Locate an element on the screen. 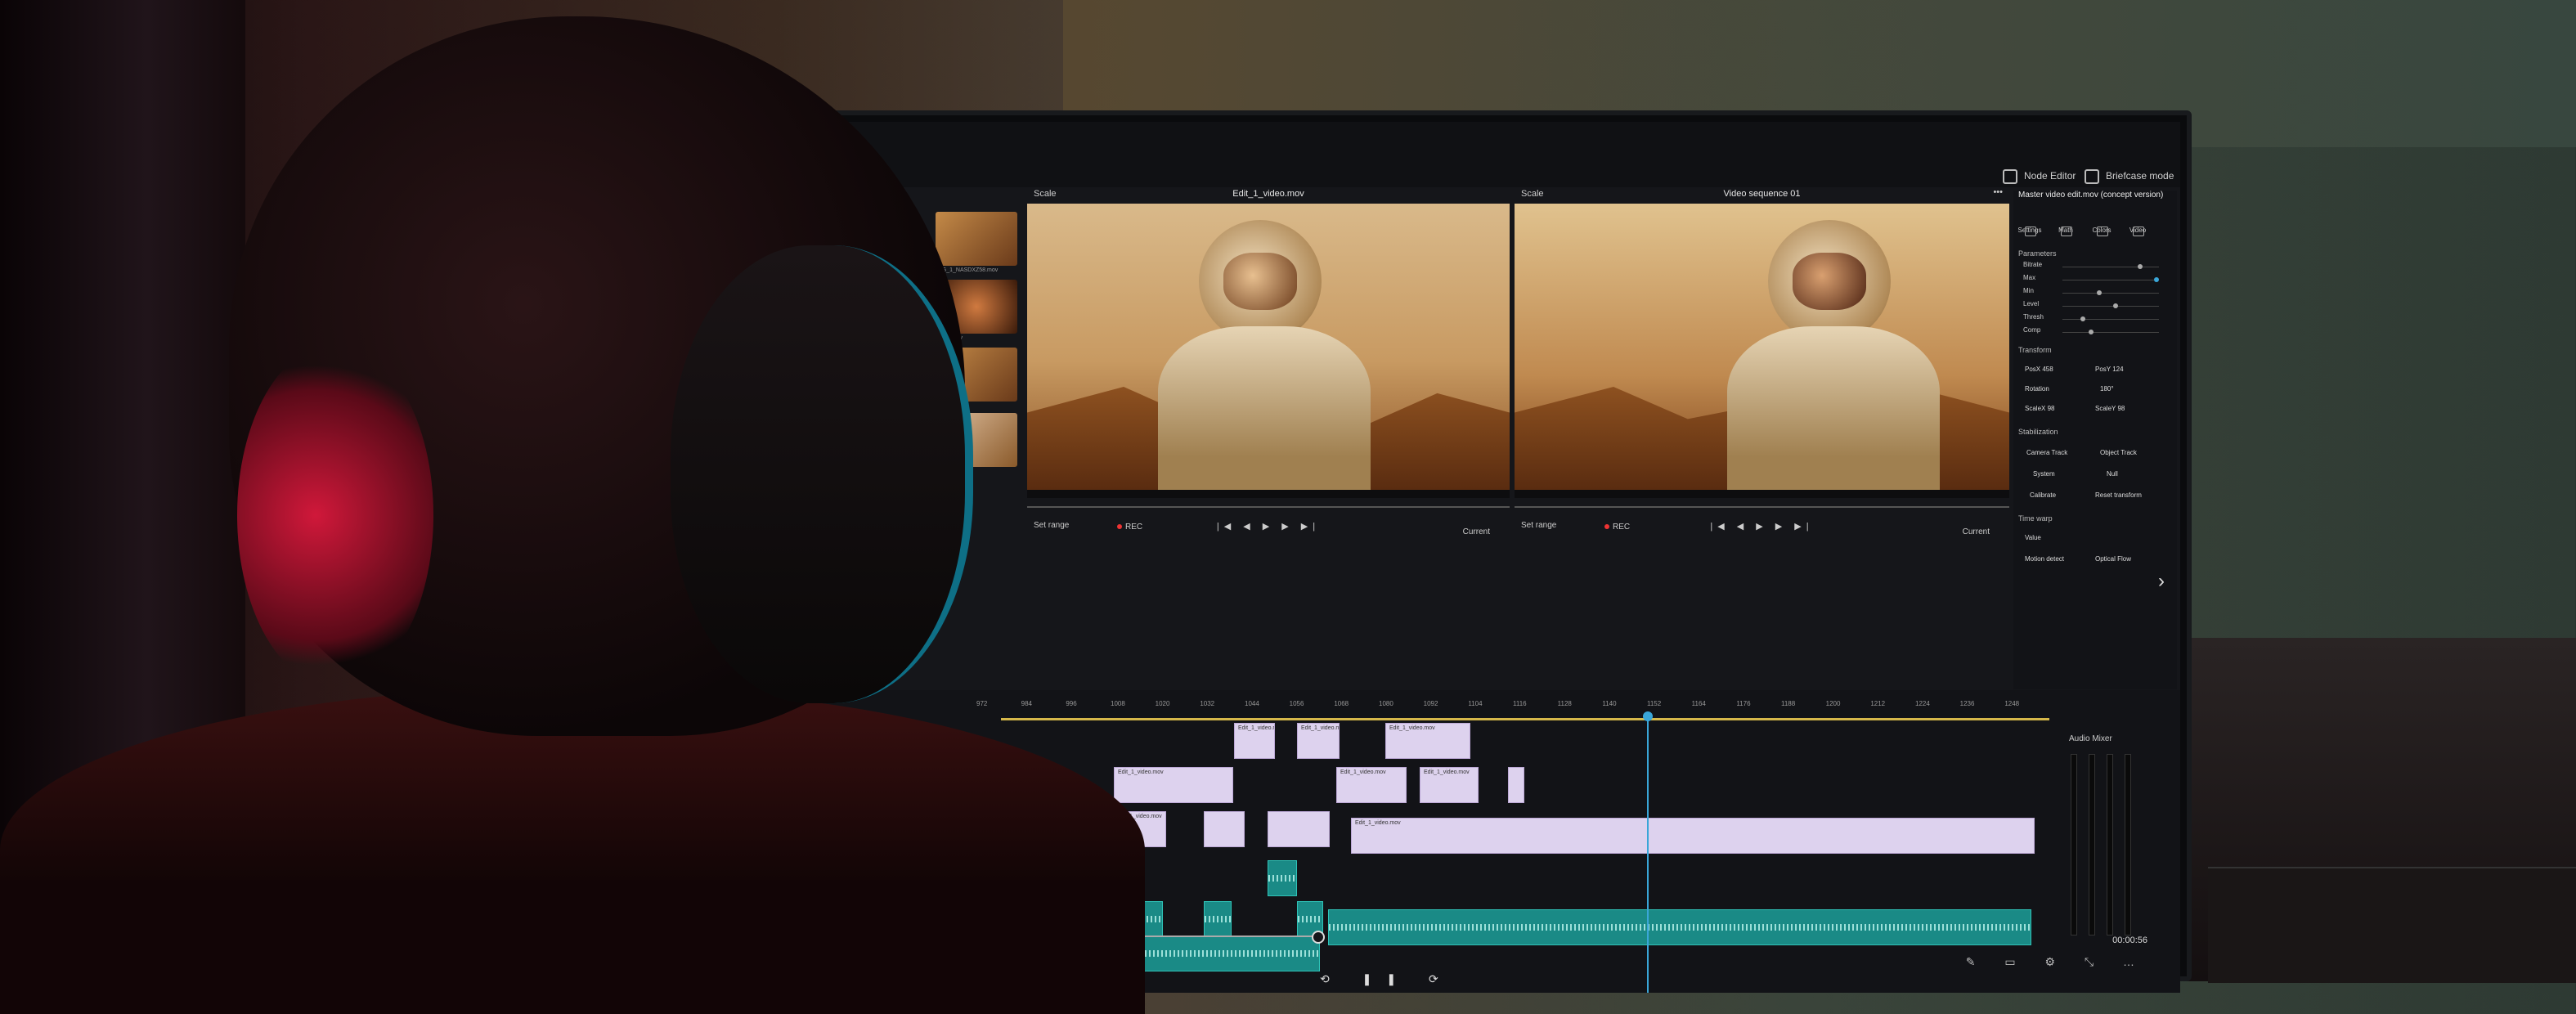 This screenshot has width=2576, height=1014. ruler-tick: 1164 is located at coordinates (1698, 703).